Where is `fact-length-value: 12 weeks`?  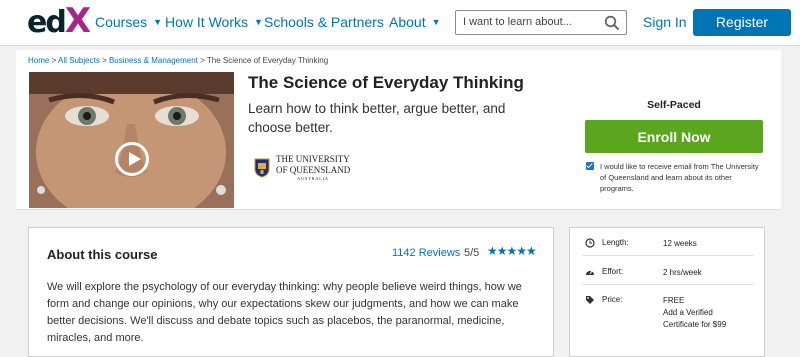
fact-length-value: 12 weeks is located at coordinates (680, 243).